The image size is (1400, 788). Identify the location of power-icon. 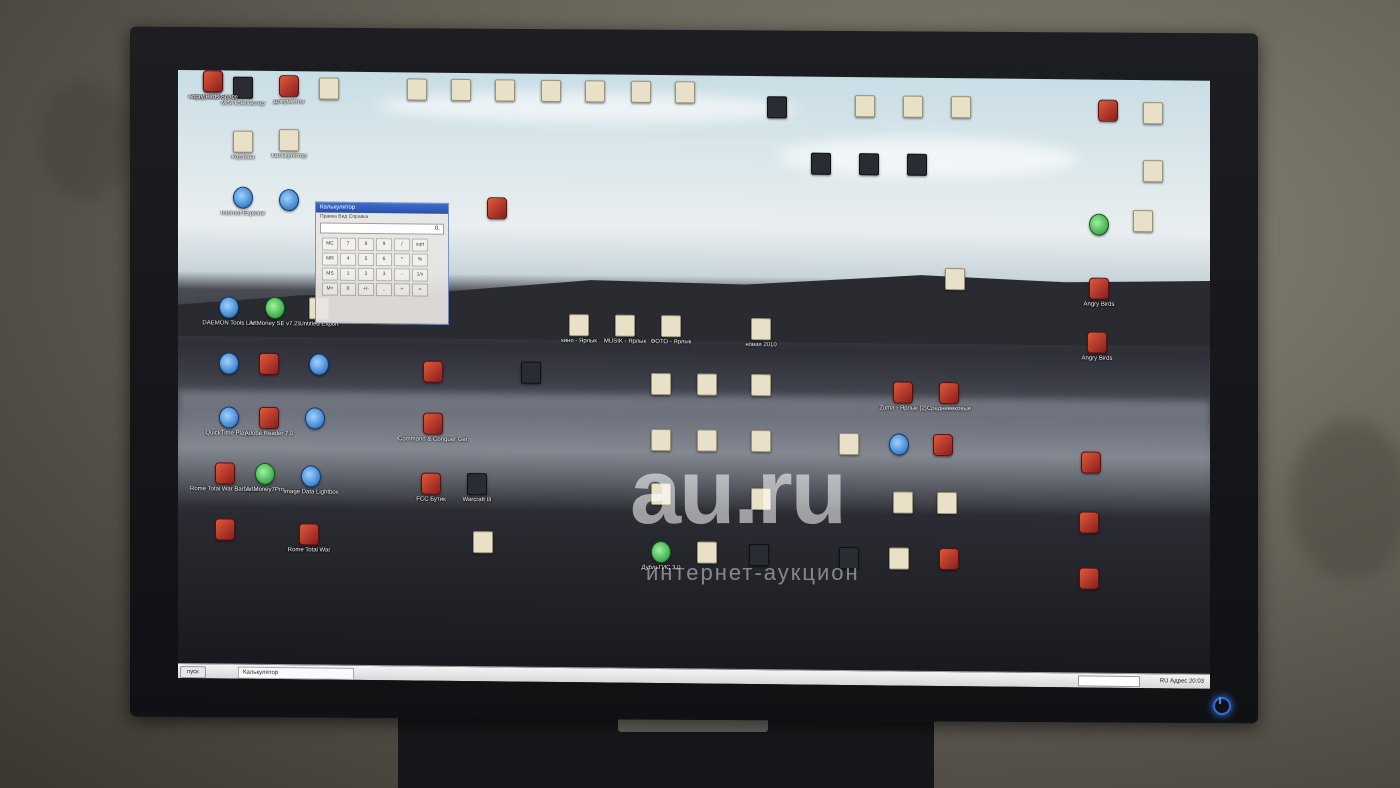
(1222, 706).